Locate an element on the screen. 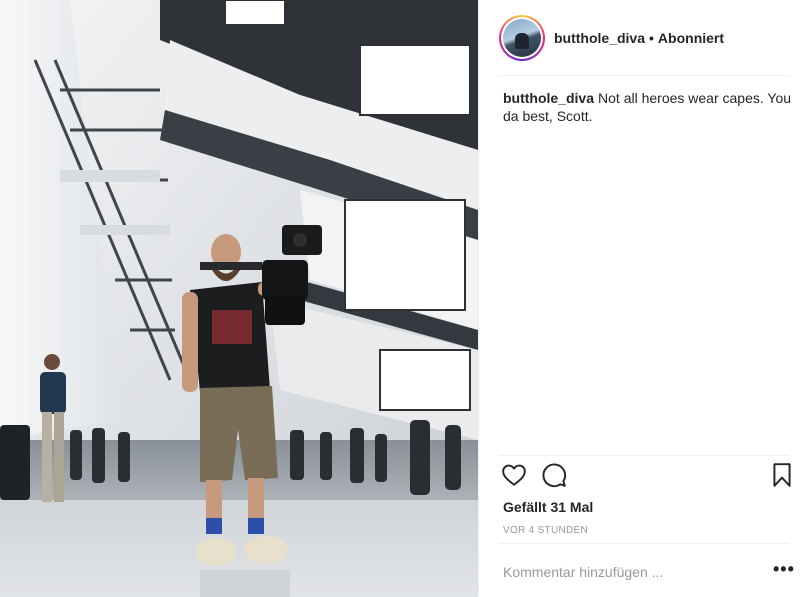 The height and width of the screenshot is (597, 809). username-link: butthole_diva is located at coordinates (599, 38).